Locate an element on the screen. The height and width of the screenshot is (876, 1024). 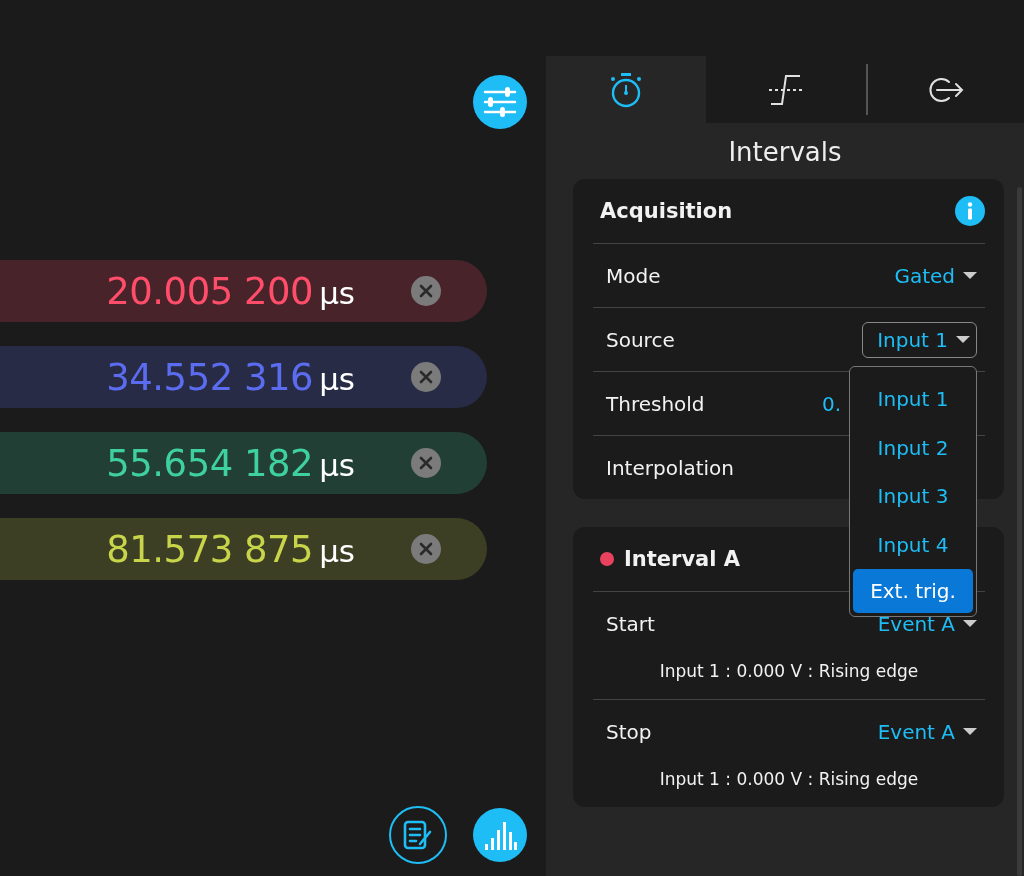
readout-value: 81.573 875 is located at coordinates (210, 549).